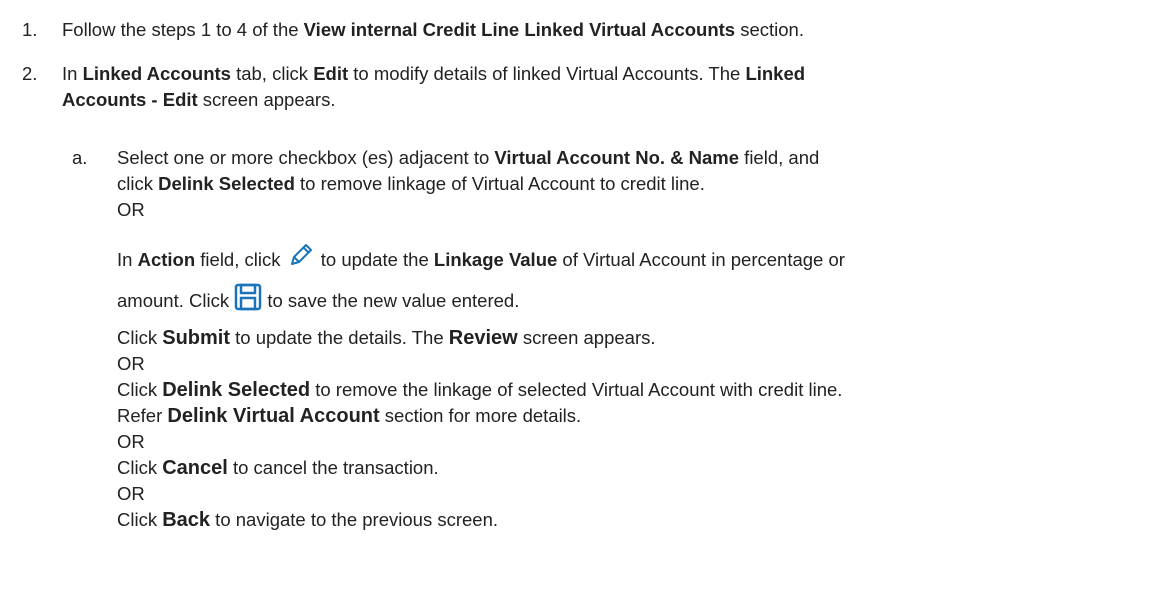  I want to click on field-reference: Linkage Value, so click(495, 259).